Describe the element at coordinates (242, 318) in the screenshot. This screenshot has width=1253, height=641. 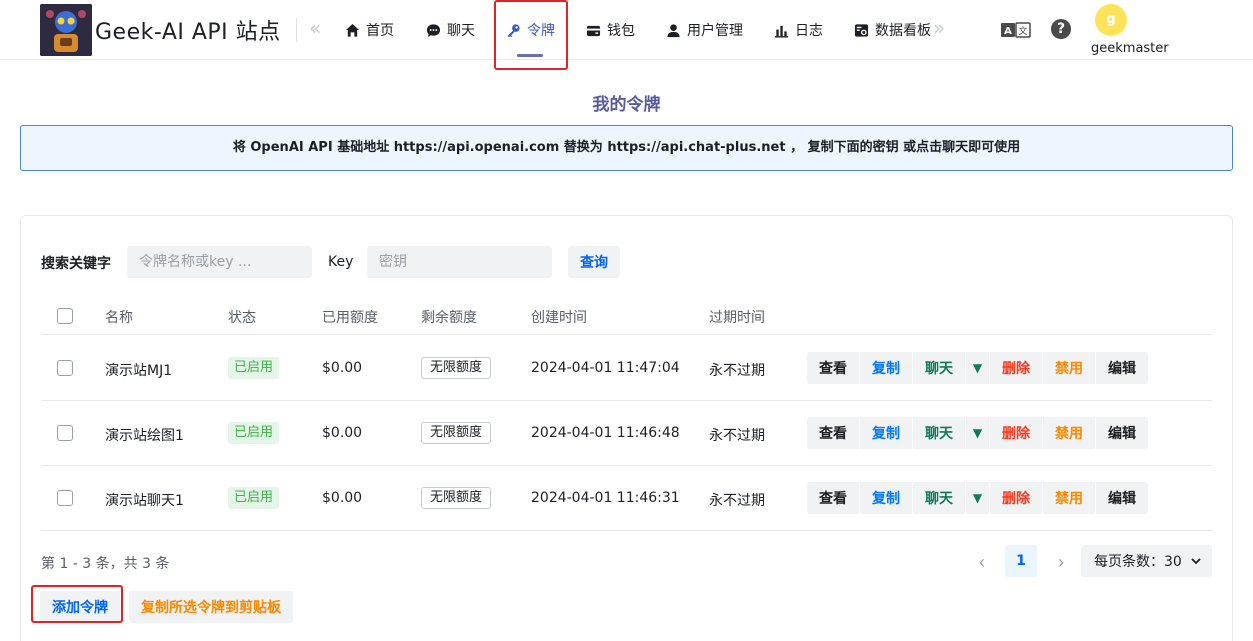
I see `column-header-status: 状态` at that location.